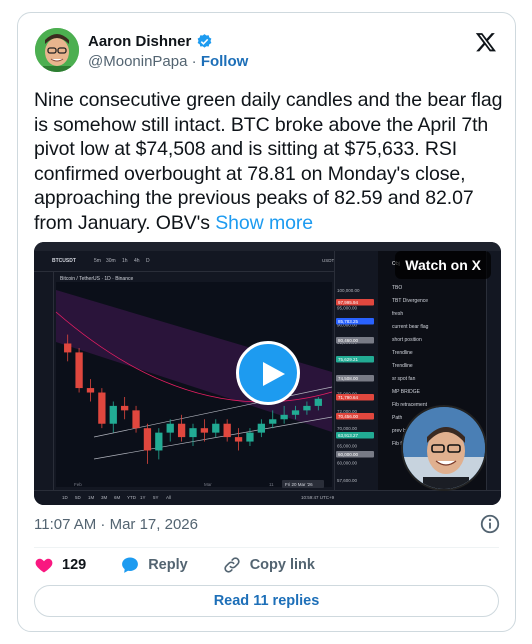 The image size is (532, 644). What do you see at coordinates (78, 484) in the screenshot?
I see `time-axis-label: Feb` at bounding box center [78, 484].